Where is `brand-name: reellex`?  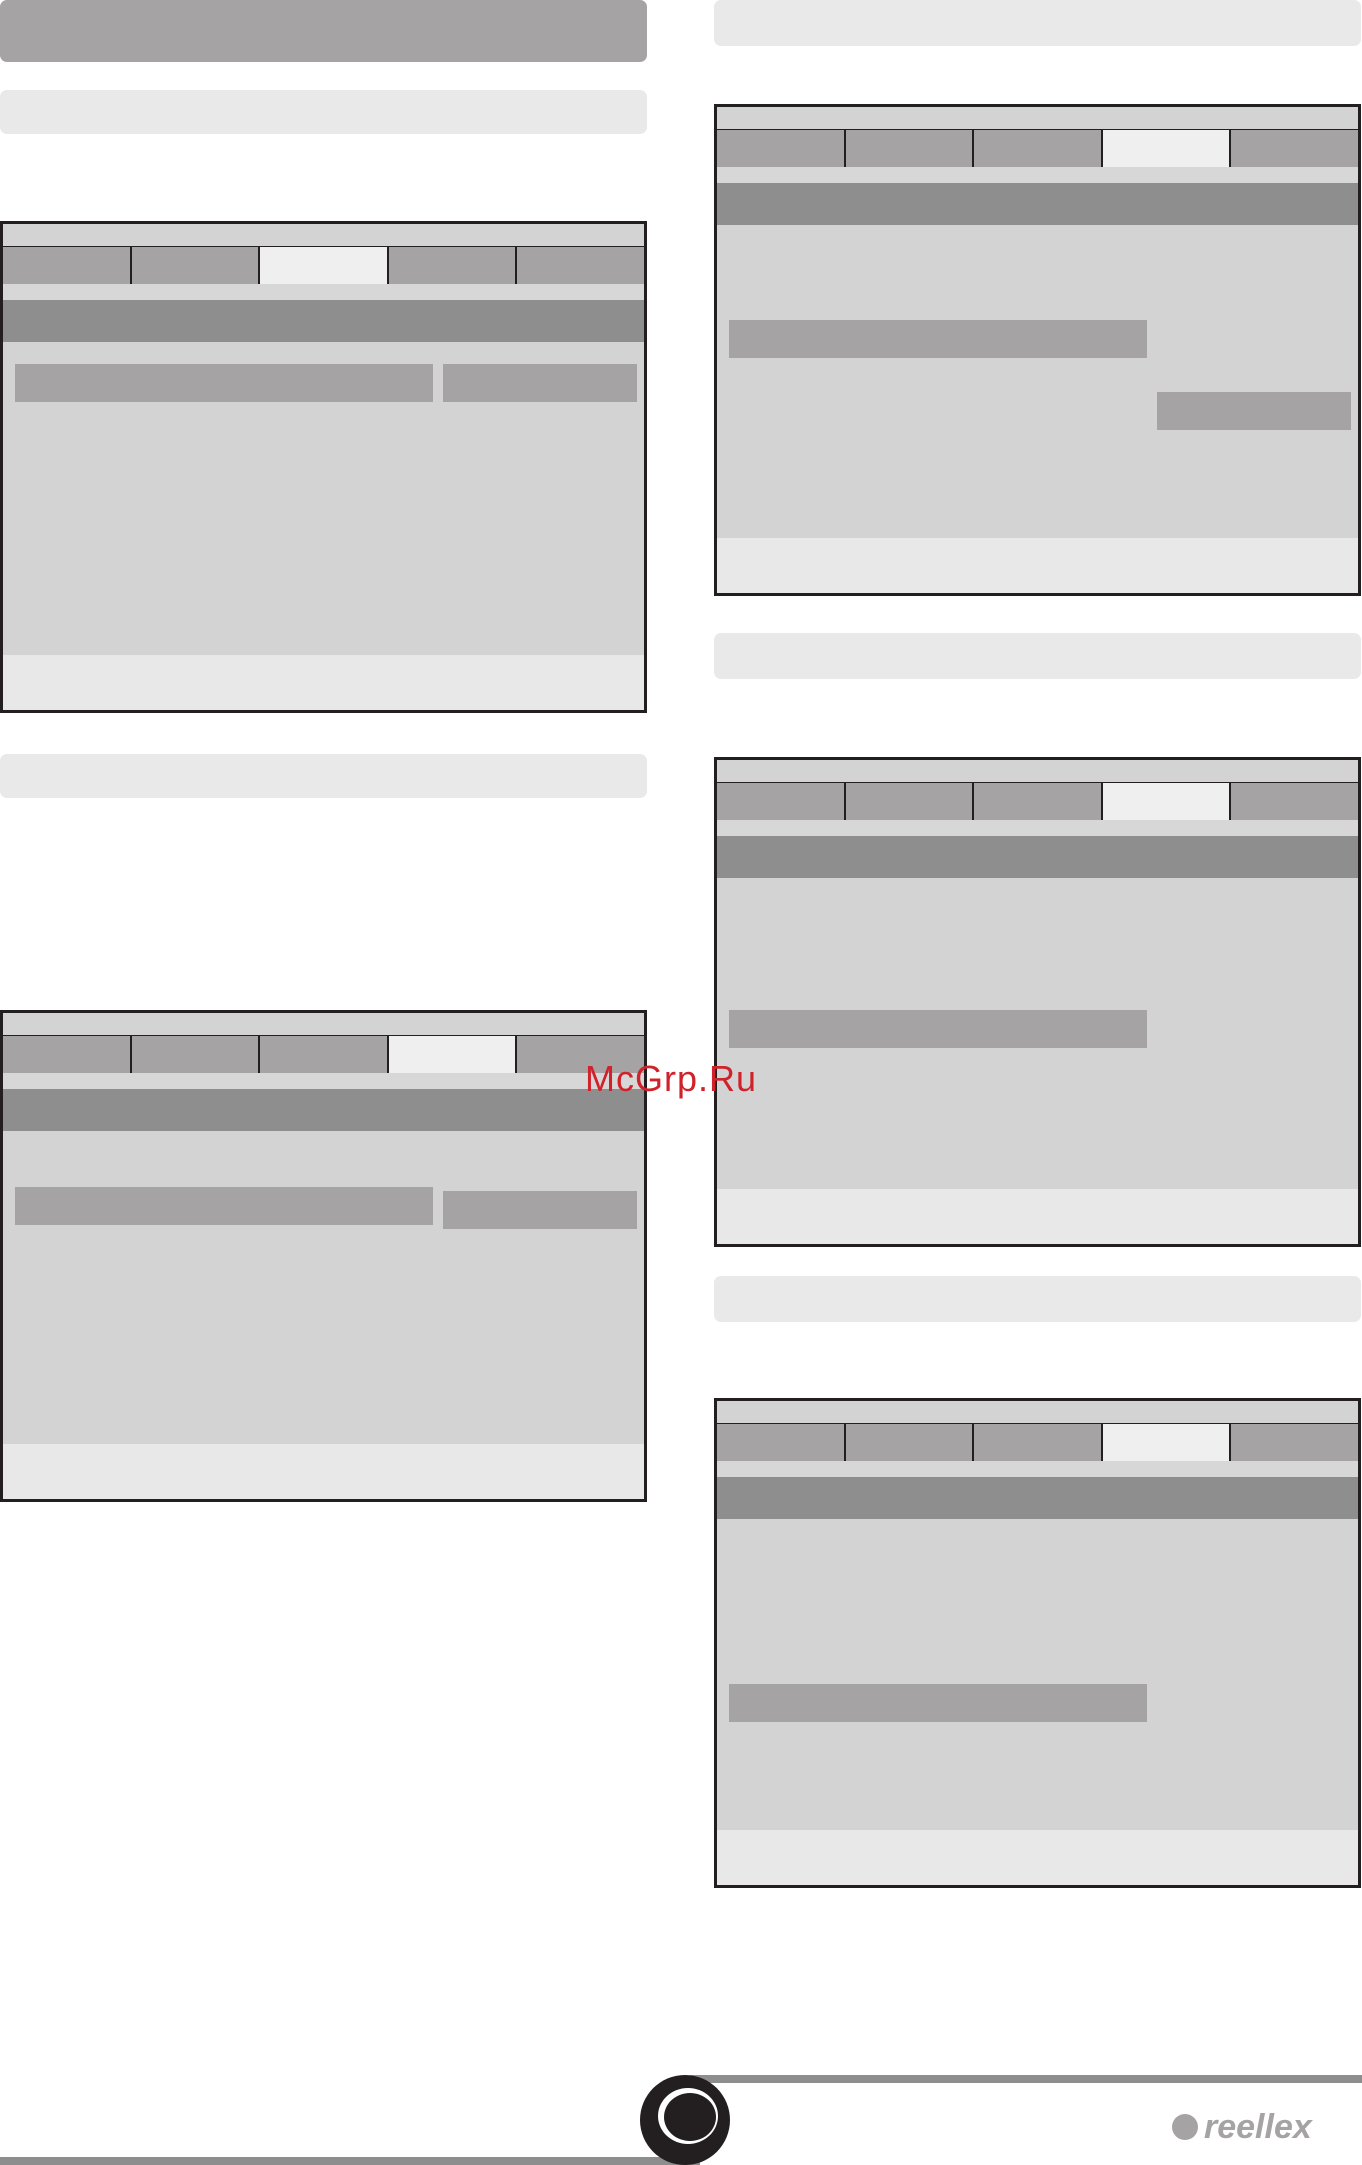
brand-name: reellex is located at coordinates (1258, 2127).